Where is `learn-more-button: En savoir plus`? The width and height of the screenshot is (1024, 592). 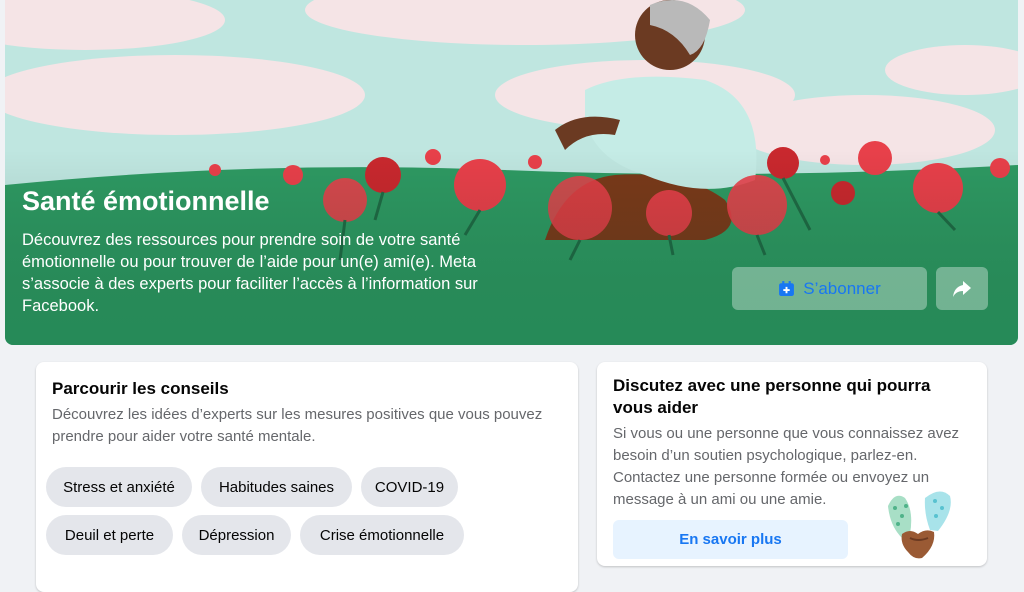 learn-more-button: En savoir plus is located at coordinates (730, 539).